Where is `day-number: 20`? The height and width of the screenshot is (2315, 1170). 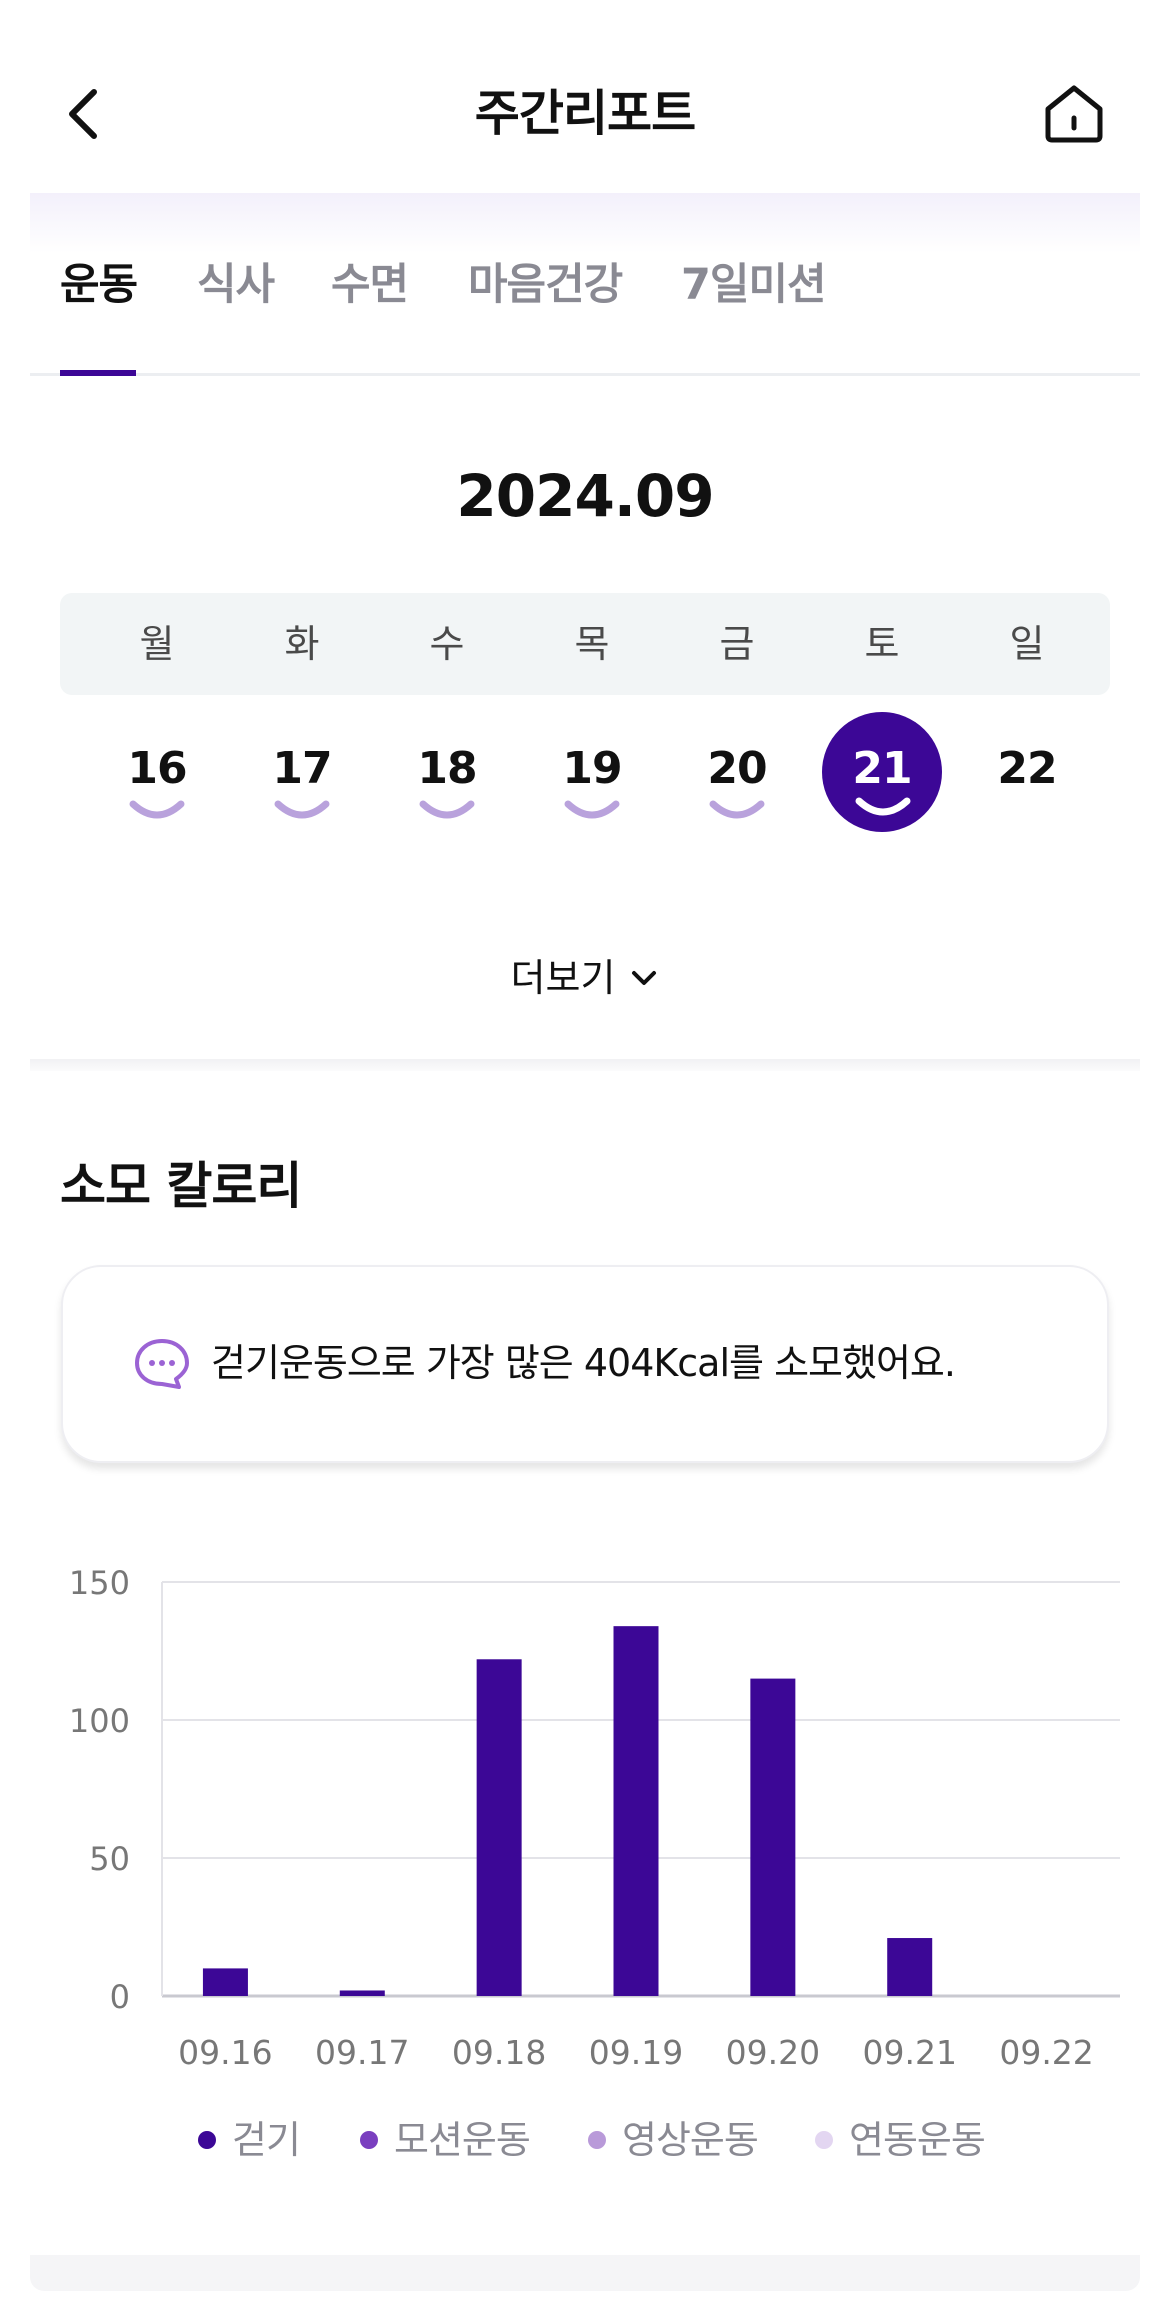 day-number: 20 is located at coordinates (737, 768).